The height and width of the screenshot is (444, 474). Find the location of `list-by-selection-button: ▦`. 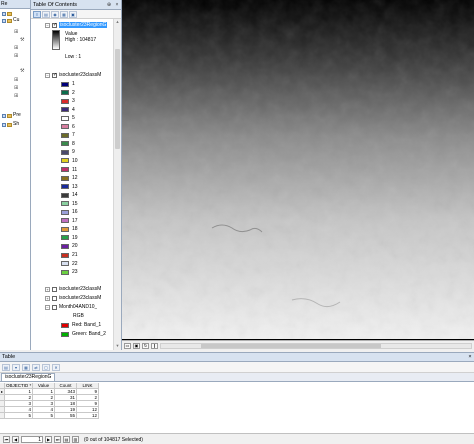

list-by-selection-button: ▦ is located at coordinates (64, 14).